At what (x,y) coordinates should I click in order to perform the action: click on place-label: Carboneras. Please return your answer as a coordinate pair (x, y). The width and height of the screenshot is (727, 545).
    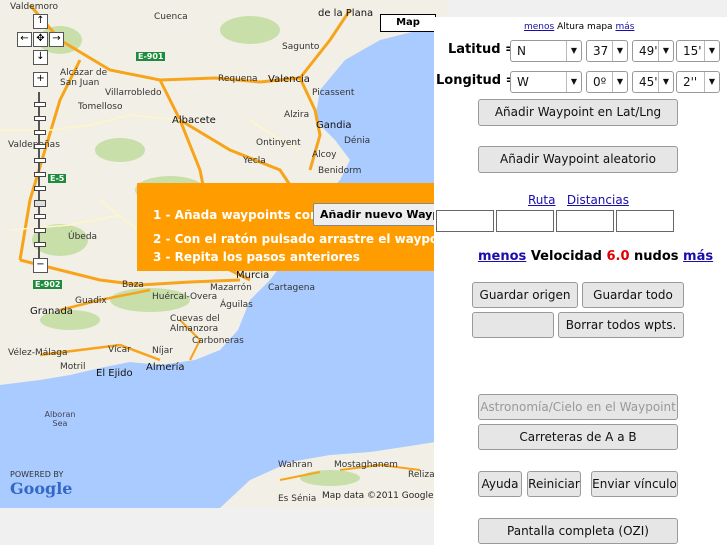
    Looking at the image, I should click on (218, 341).